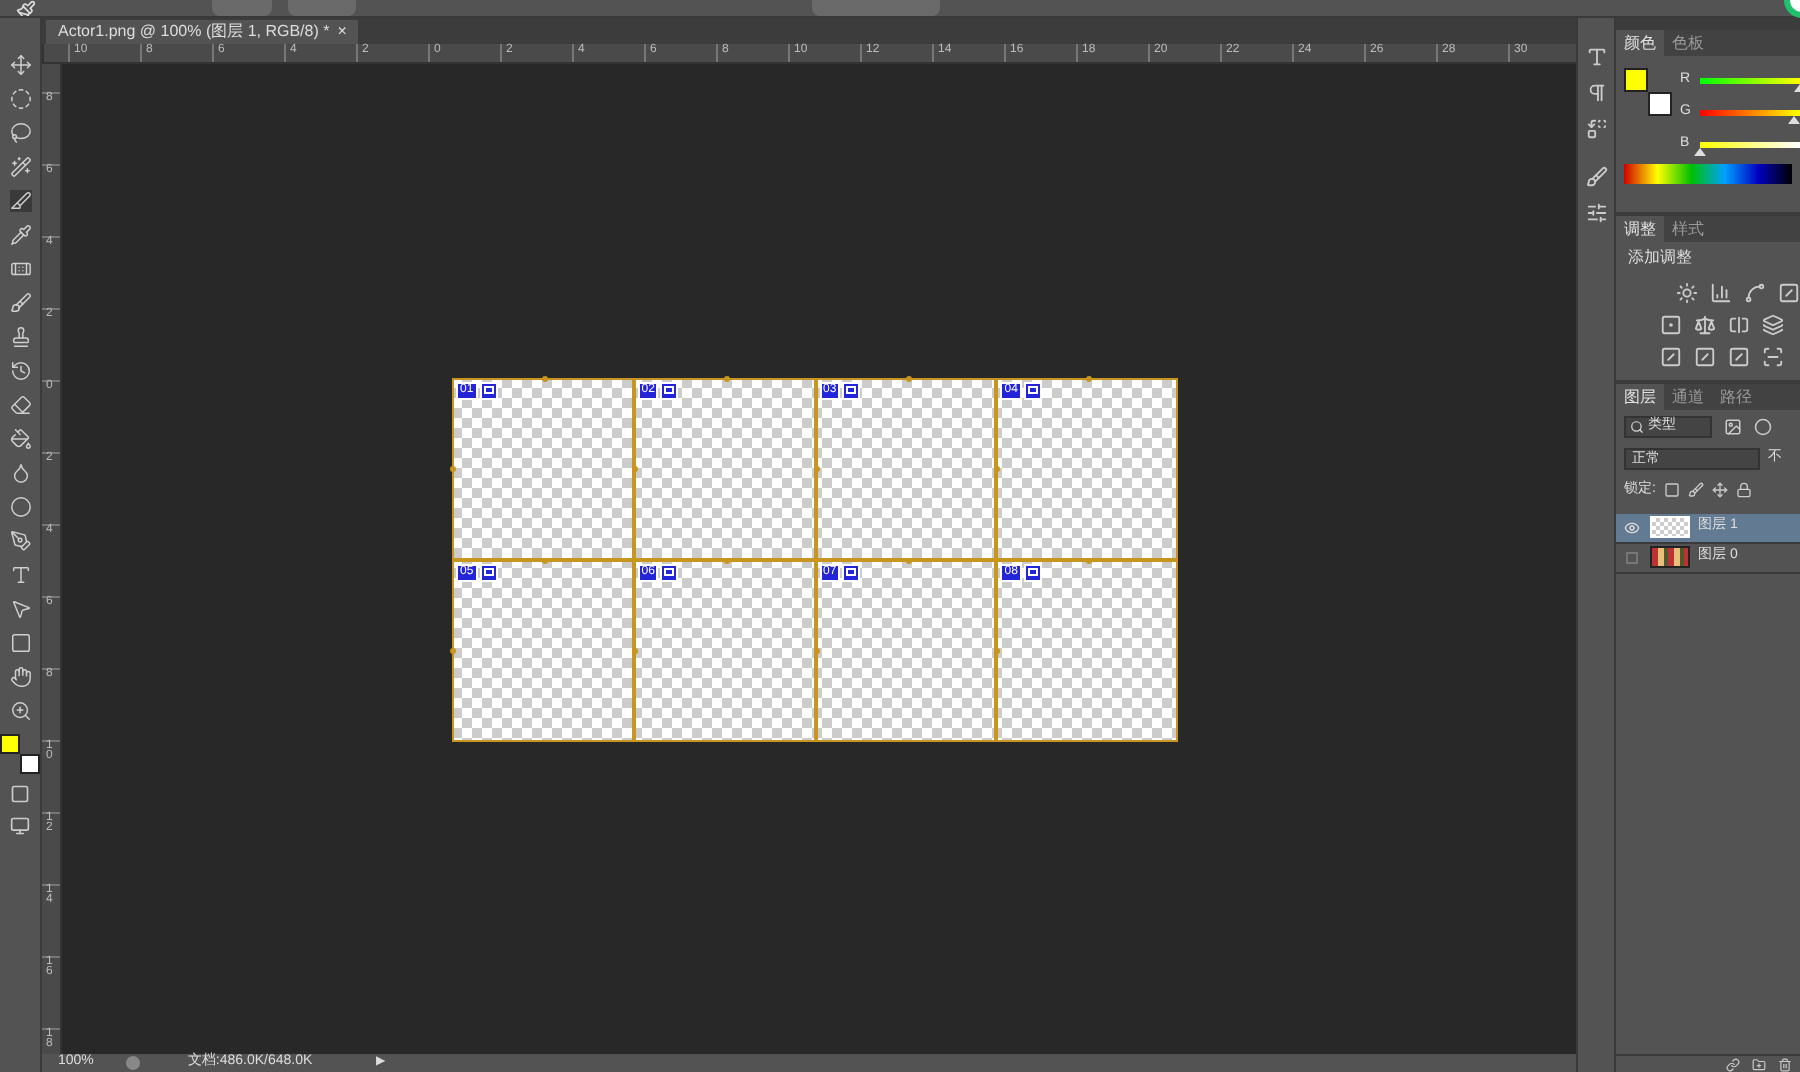 Image resolution: width=1800 pixels, height=1072 pixels. I want to click on eraser-tool-icon, so click(20, 405).